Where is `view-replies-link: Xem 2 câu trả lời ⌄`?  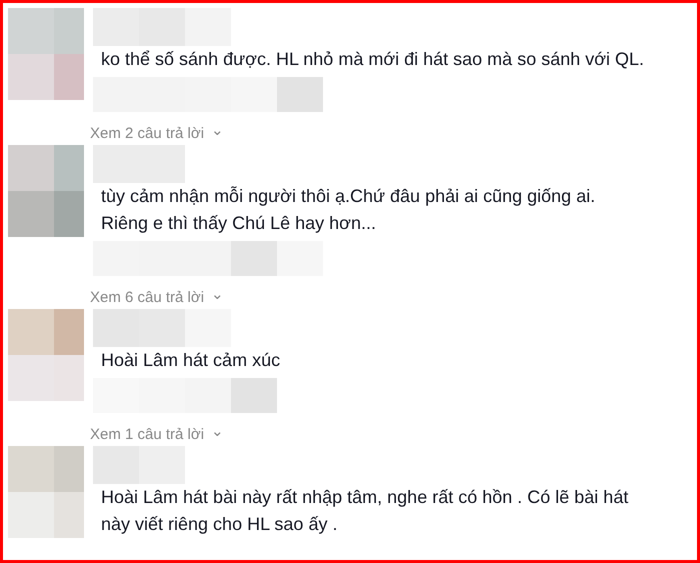
view-replies-link: Xem 2 câu trả lời ⌄ is located at coordinates (157, 133).